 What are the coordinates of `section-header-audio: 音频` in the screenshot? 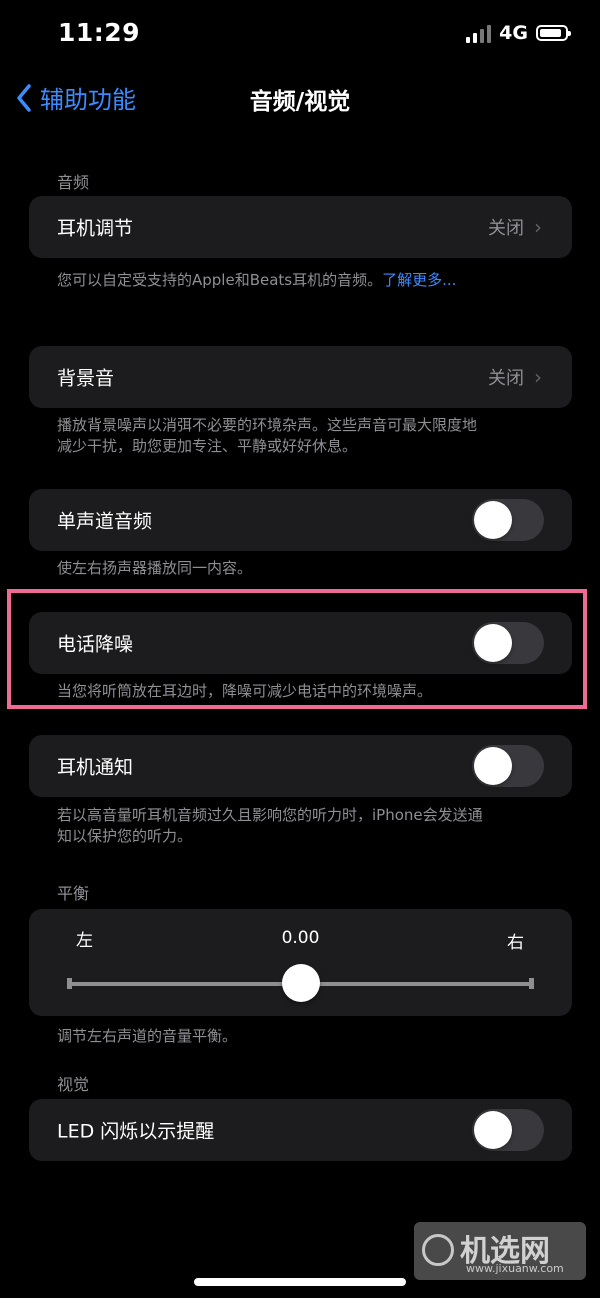 It's located at (73, 182).